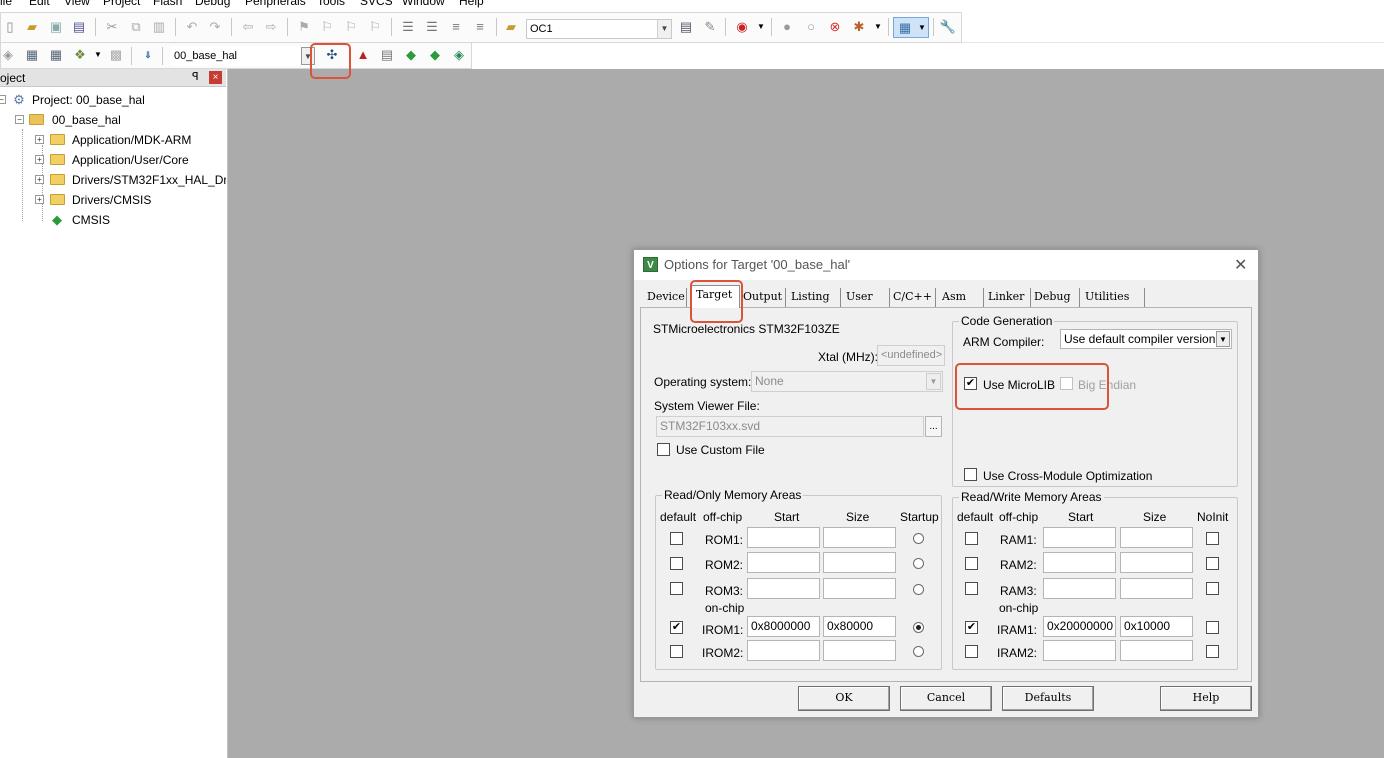 The image size is (1384, 758). What do you see at coordinates (918, 538) in the screenshot?
I see `rom1-startup-radio` at bounding box center [918, 538].